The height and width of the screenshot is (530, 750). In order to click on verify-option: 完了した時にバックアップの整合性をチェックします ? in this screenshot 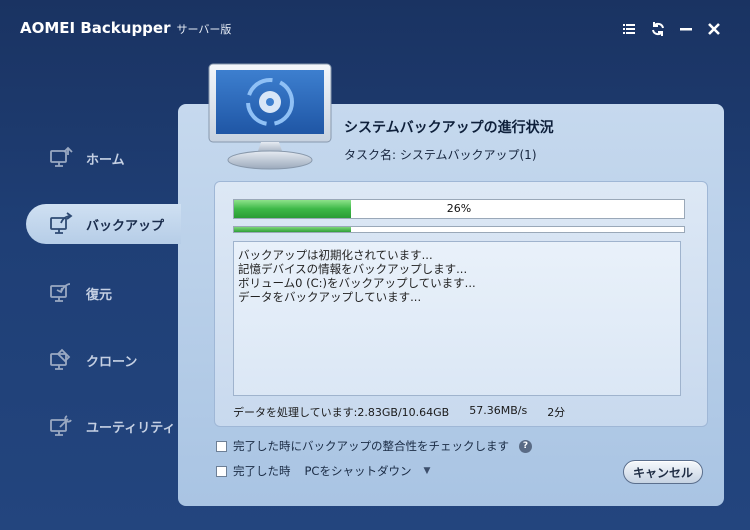, I will do `click(374, 446)`.